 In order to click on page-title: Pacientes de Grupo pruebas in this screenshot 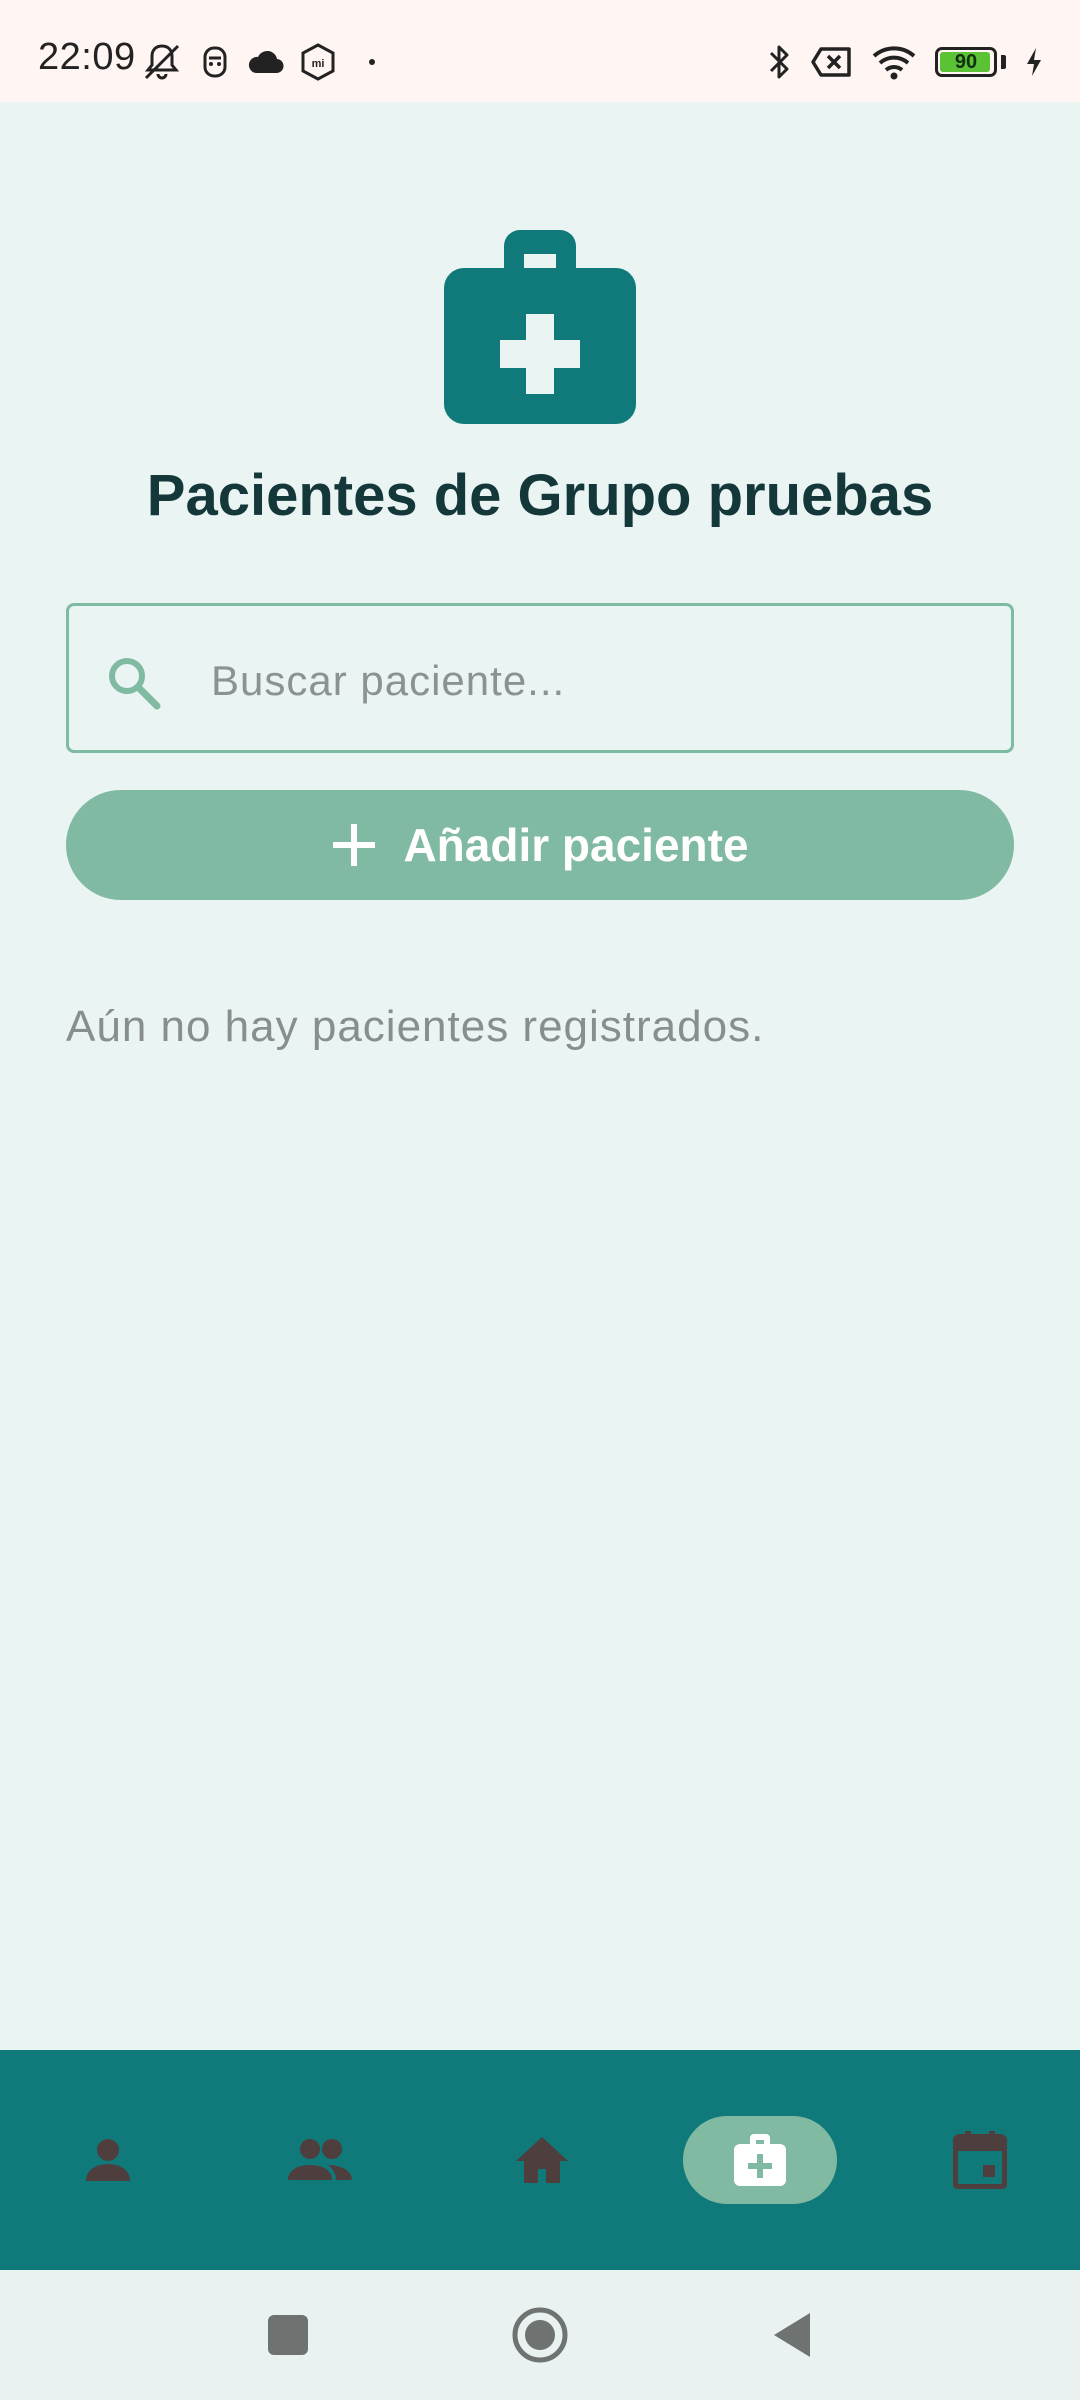, I will do `click(540, 495)`.